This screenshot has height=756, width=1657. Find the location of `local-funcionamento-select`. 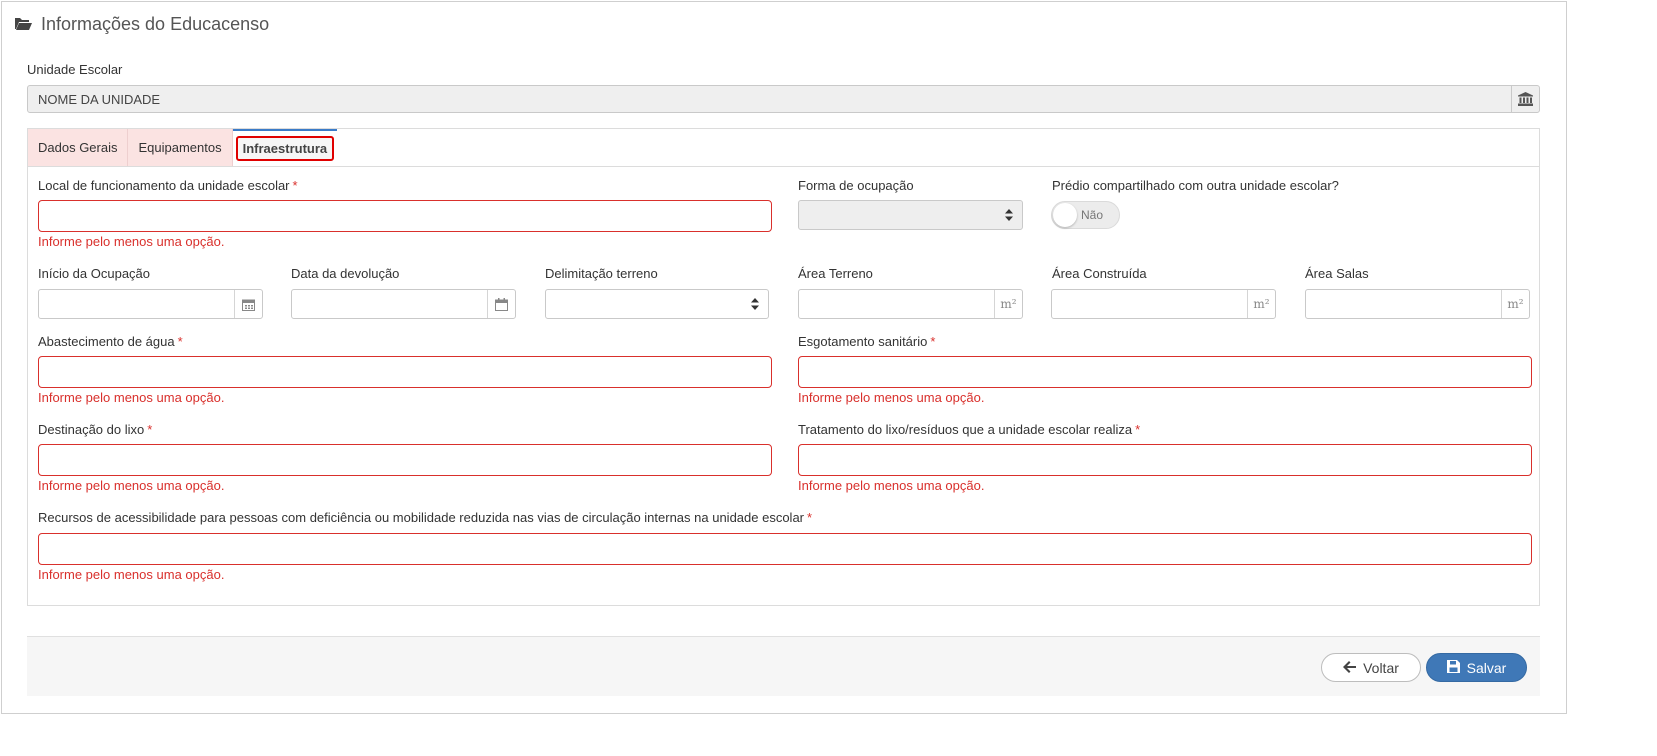

local-funcionamento-select is located at coordinates (405, 216).